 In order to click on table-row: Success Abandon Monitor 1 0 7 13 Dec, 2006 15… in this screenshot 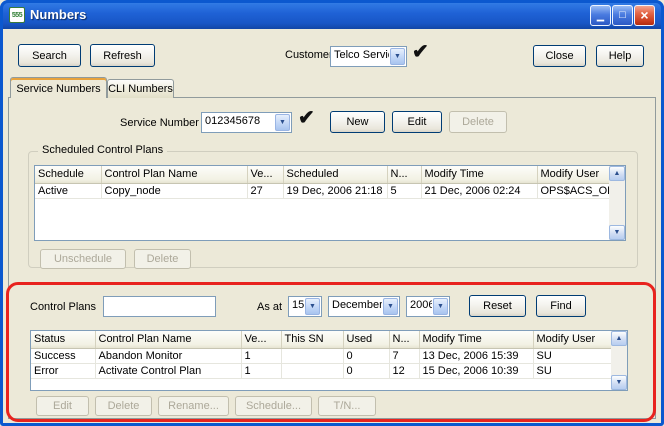, I will do `click(321, 356)`.